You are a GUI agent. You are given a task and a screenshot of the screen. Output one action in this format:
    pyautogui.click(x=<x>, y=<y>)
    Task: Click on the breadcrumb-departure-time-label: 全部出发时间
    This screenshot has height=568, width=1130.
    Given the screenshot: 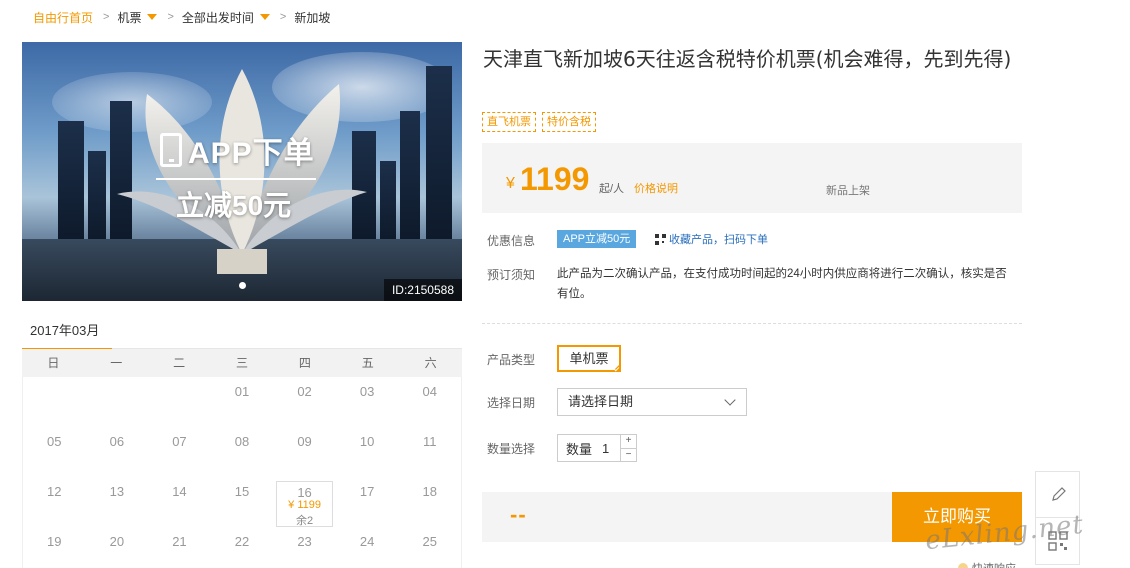 What is the action you would take?
    pyautogui.click(x=217, y=17)
    